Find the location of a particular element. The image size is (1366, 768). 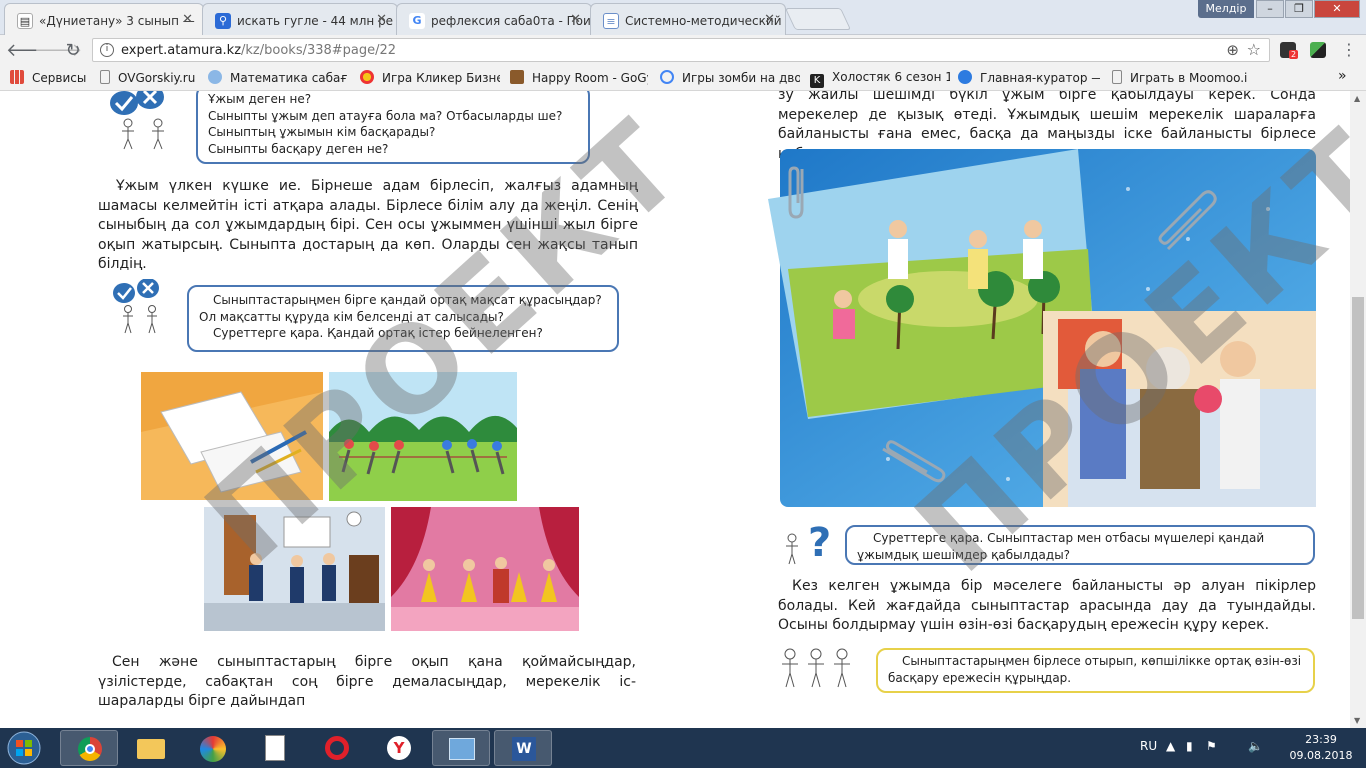

book-icon: ▤ is located at coordinates (25, 21).